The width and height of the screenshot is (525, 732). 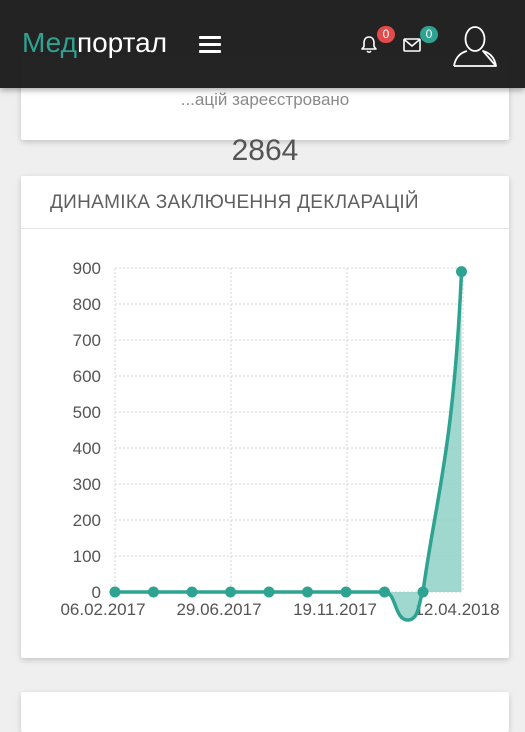 I want to click on x-tick-label: 06.02.2017, so click(x=102, y=609).